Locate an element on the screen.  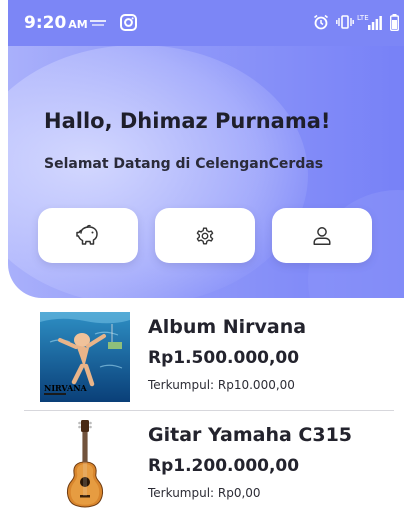
status-time-value: 9:20 is located at coordinates (45, 23).